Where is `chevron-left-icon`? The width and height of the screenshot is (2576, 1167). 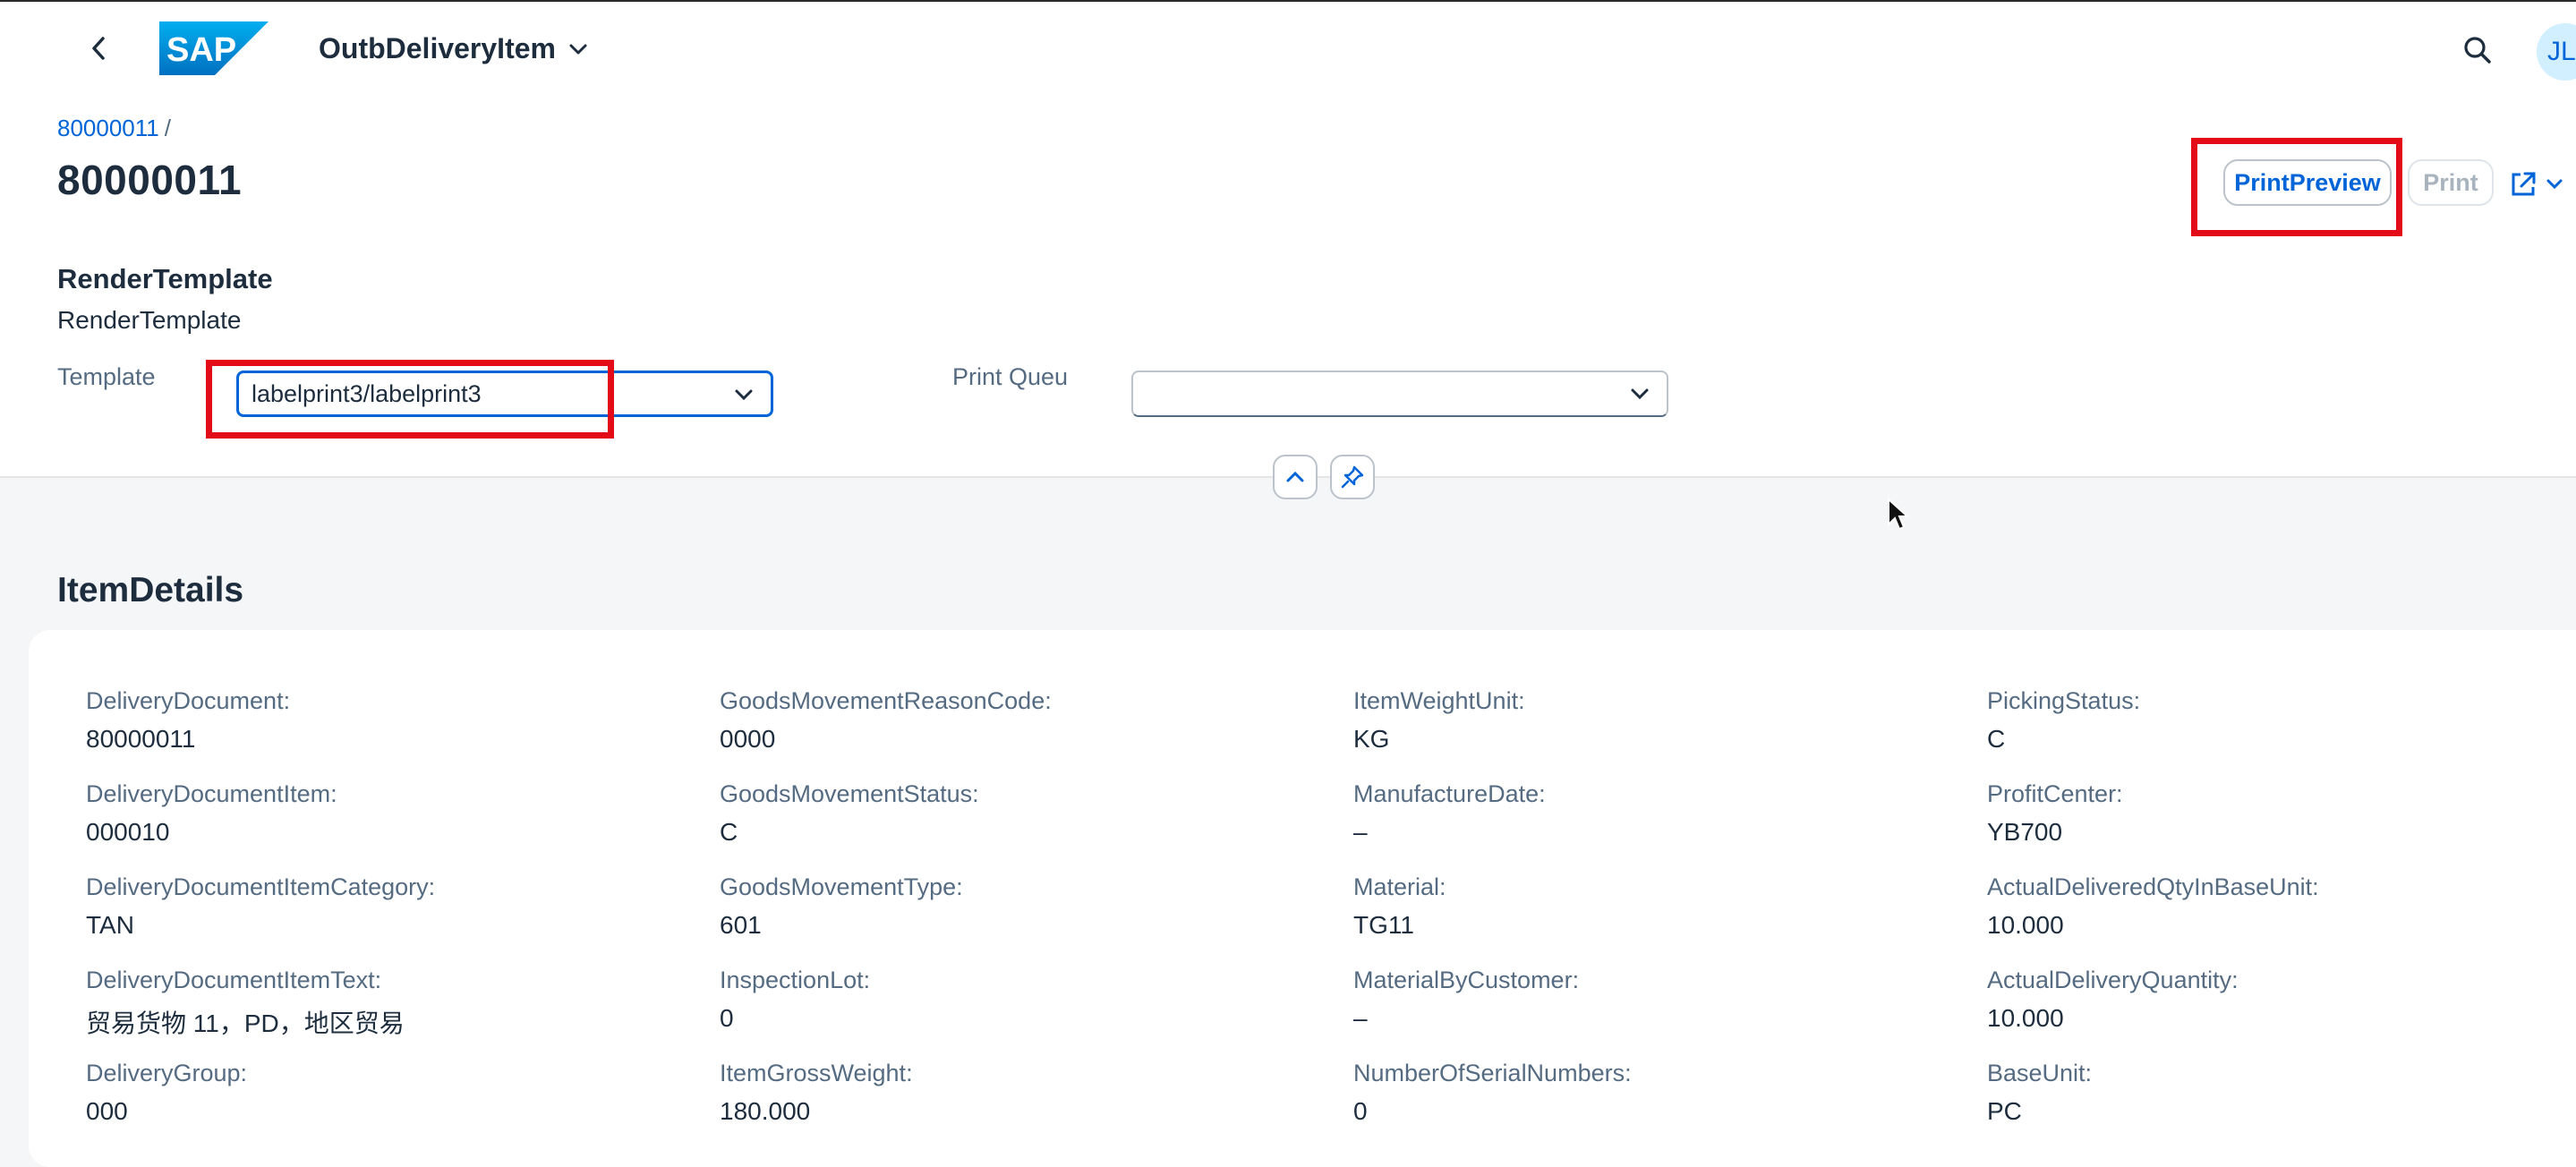 chevron-left-icon is located at coordinates (98, 48).